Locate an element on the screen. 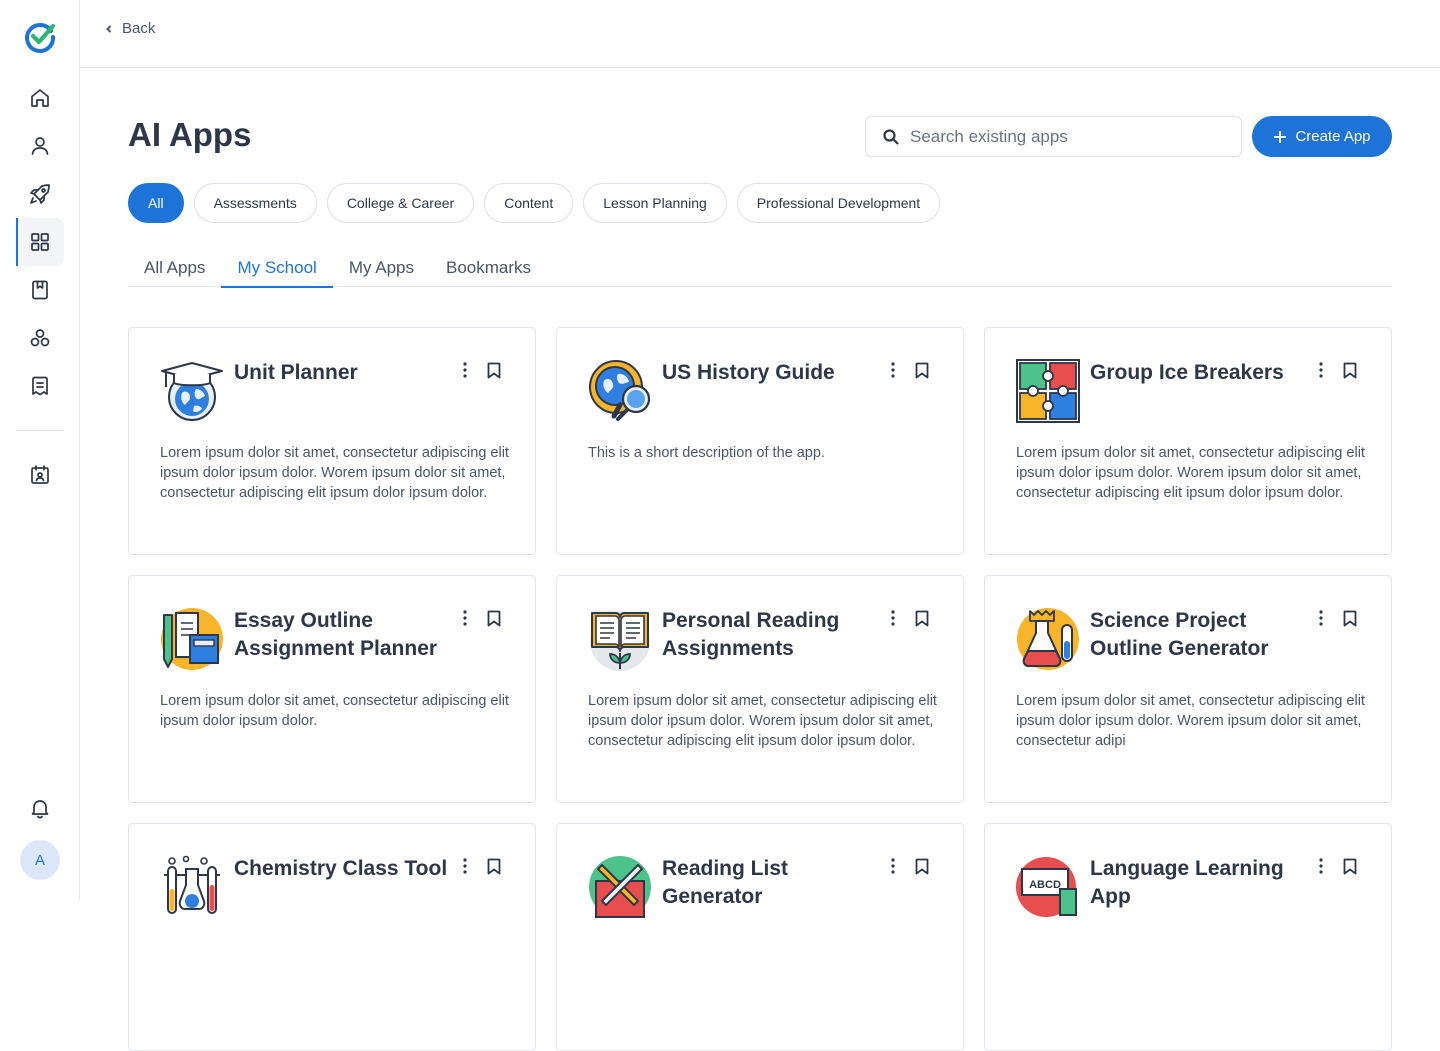  library-icon is located at coordinates (40, 386).